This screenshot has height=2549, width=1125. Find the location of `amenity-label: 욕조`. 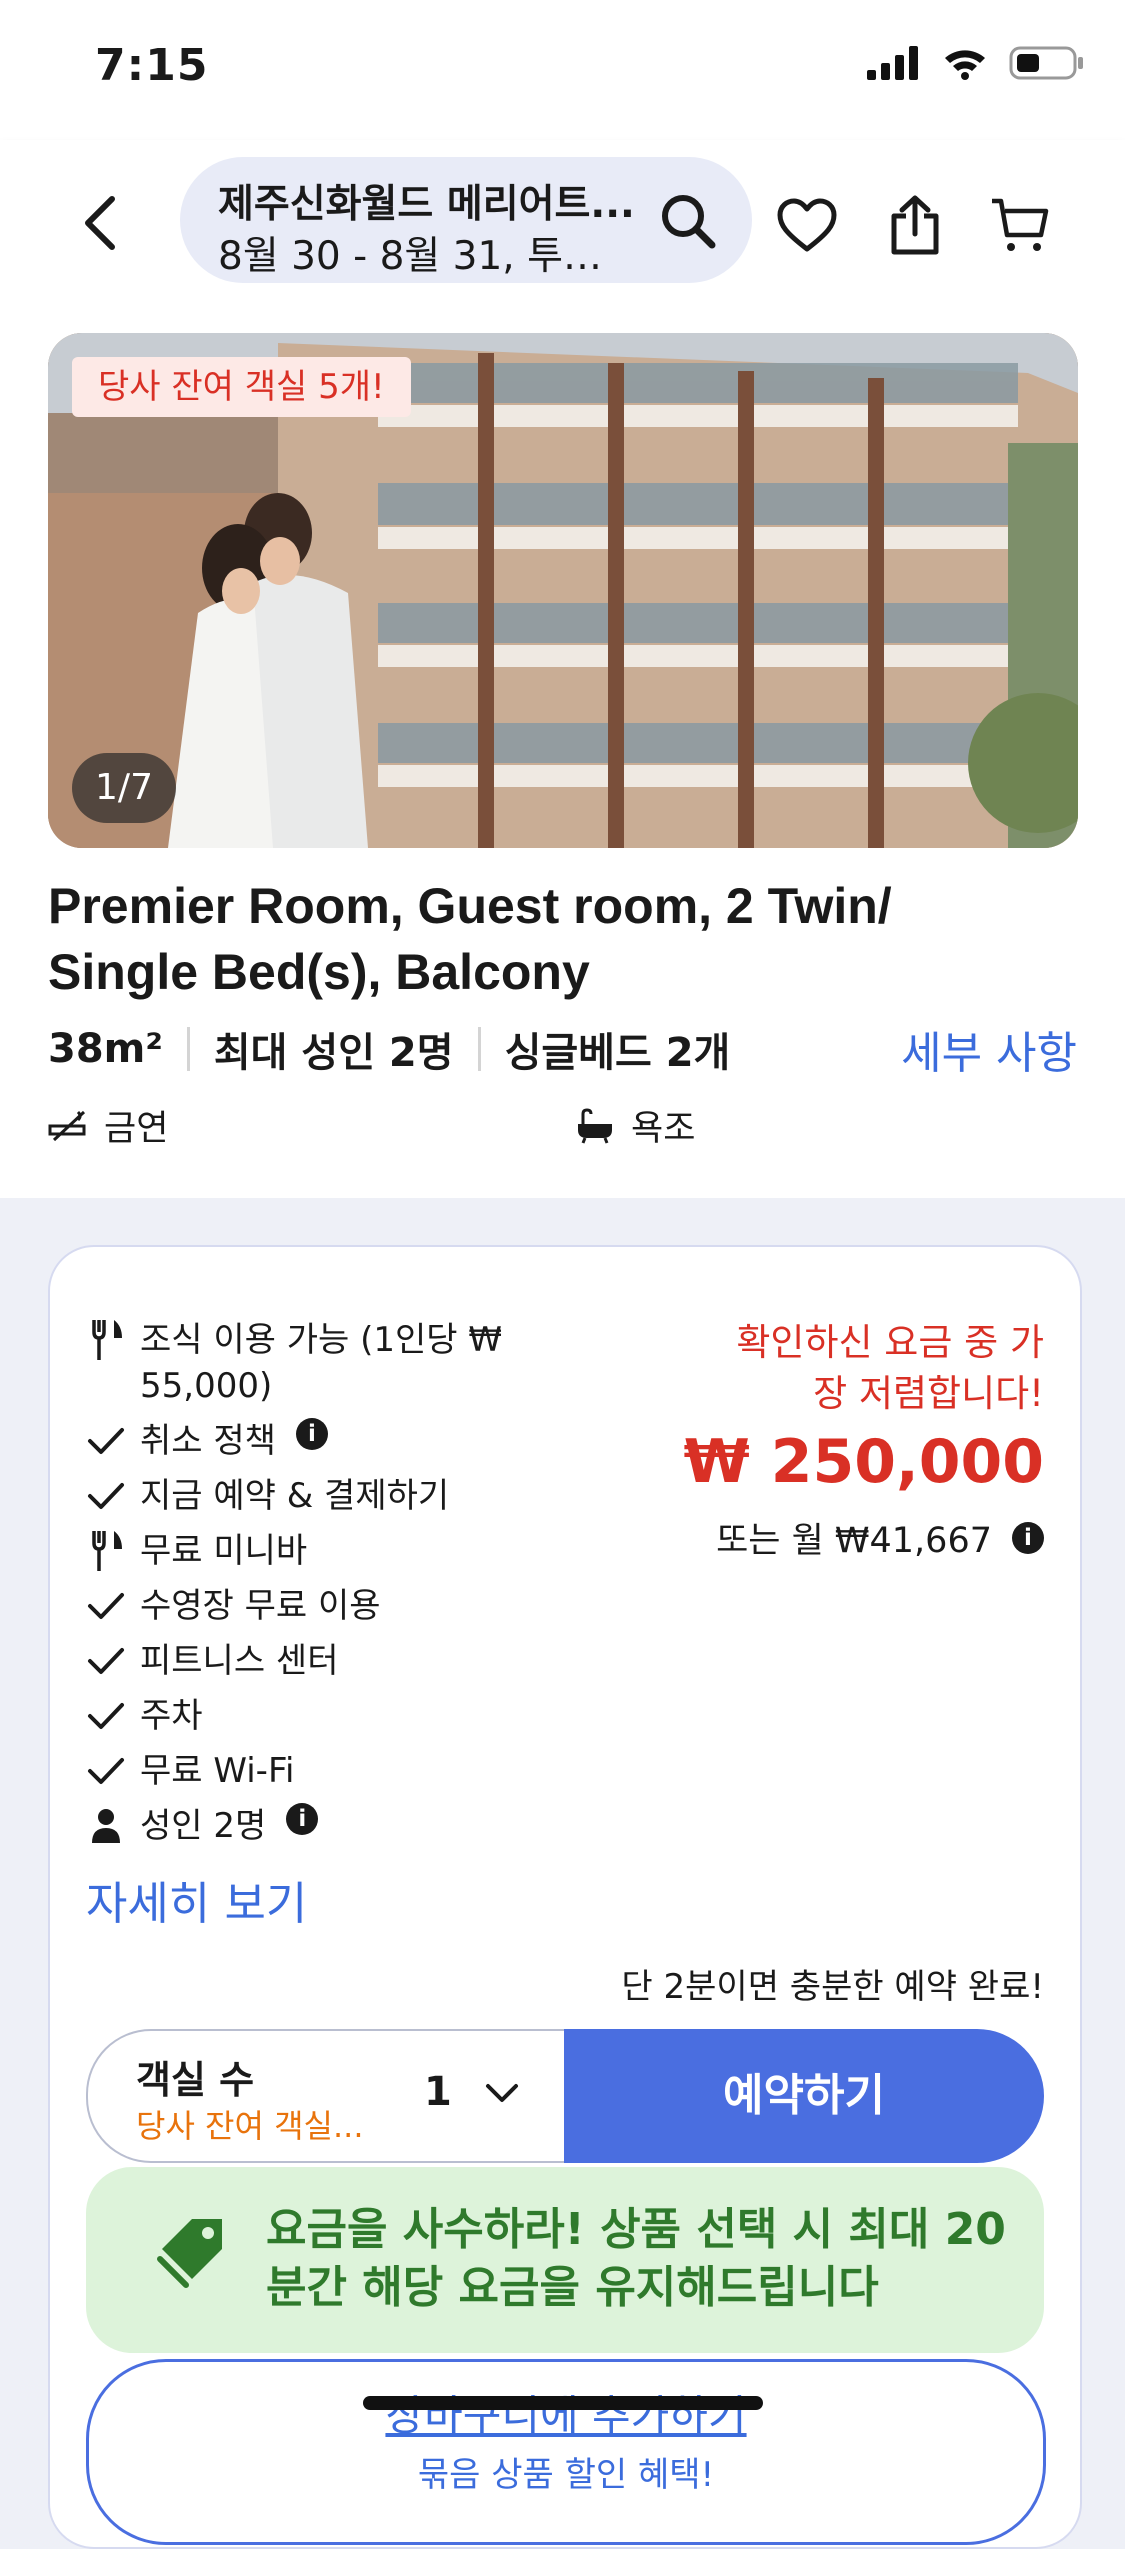

amenity-label: 욕조 is located at coordinates (663, 1129).